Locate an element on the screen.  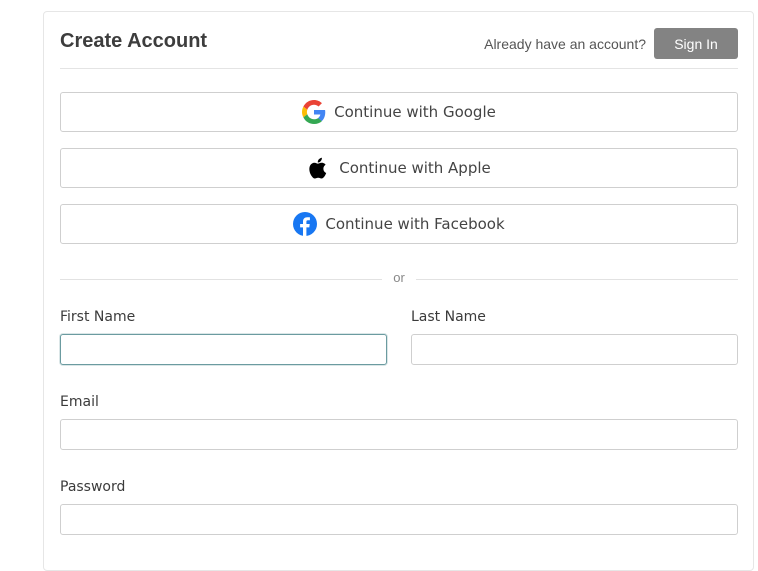
email-input is located at coordinates (399, 434).